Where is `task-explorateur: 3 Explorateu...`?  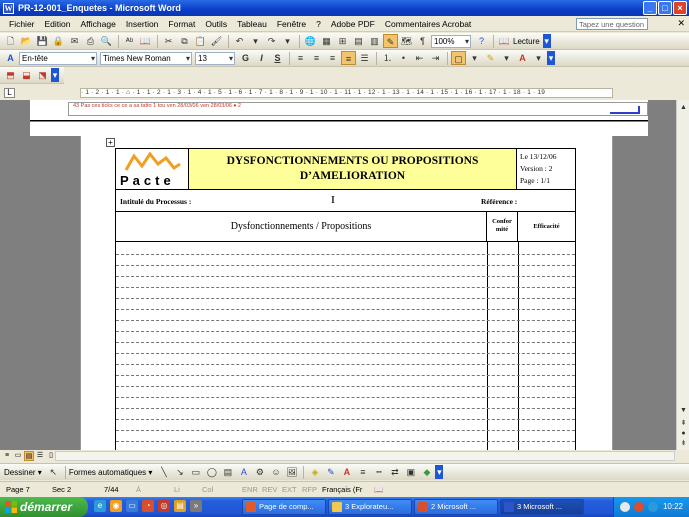
task-explorateur: 3 Explorateu... is located at coordinates (370, 507).